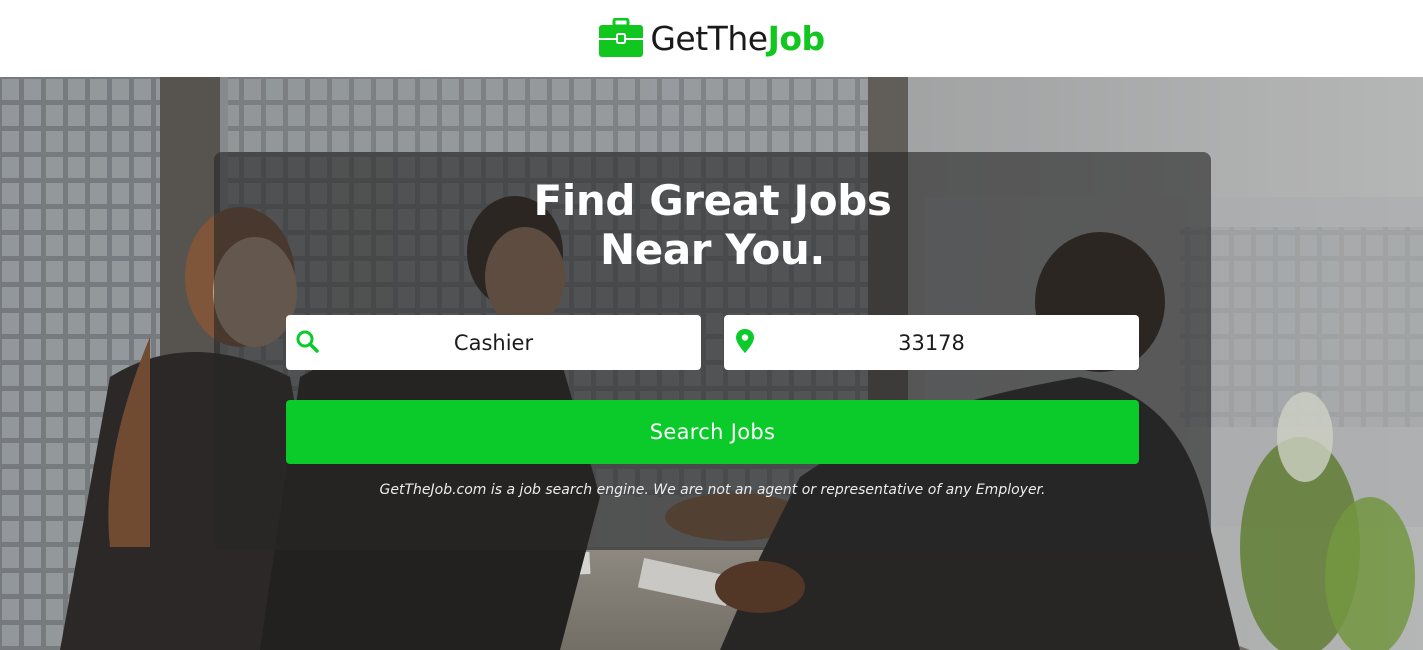 This screenshot has height=650, width=1423. What do you see at coordinates (709, 38) in the screenshot?
I see `logo-text-part1: GetThe` at bounding box center [709, 38].